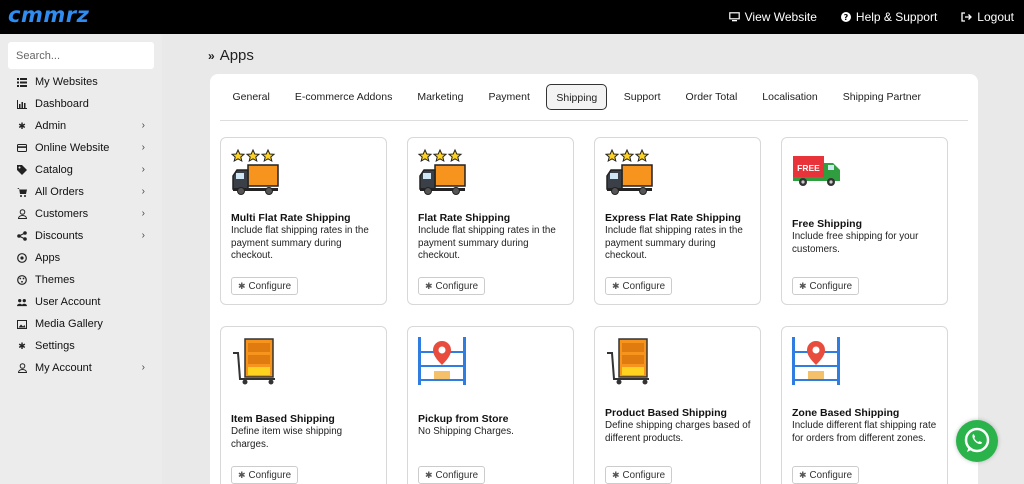 The width and height of the screenshot is (1024, 484). Describe the element at coordinates (22, 280) in the screenshot. I see `themes-icon` at that location.